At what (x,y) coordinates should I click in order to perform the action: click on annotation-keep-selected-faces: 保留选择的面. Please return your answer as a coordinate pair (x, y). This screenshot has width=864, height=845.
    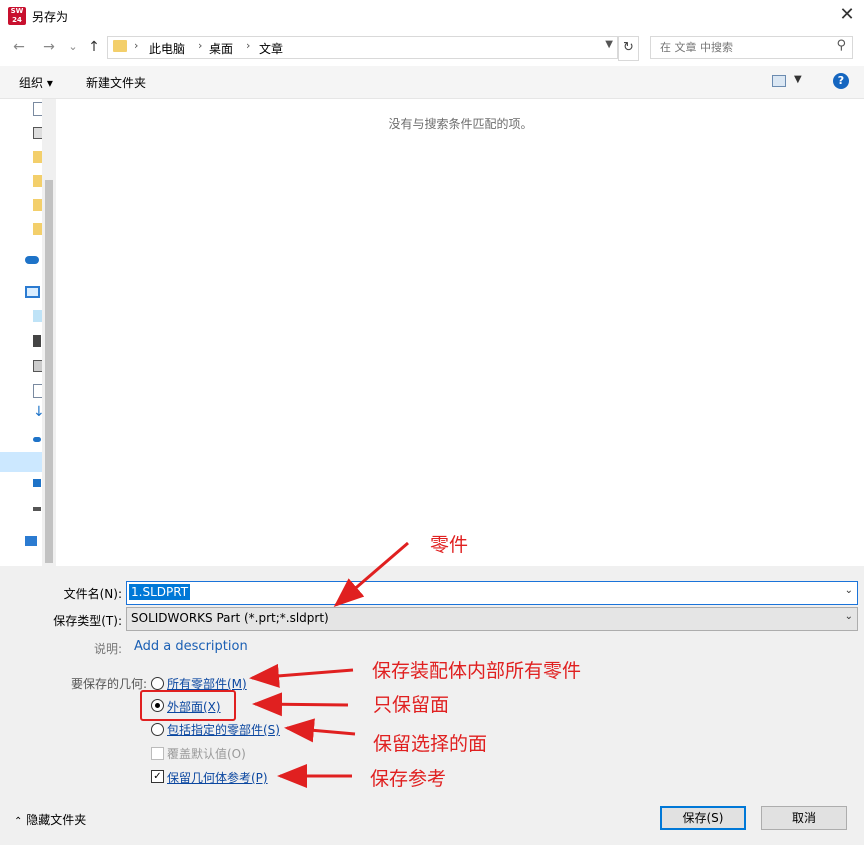
    Looking at the image, I should click on (430, 744).